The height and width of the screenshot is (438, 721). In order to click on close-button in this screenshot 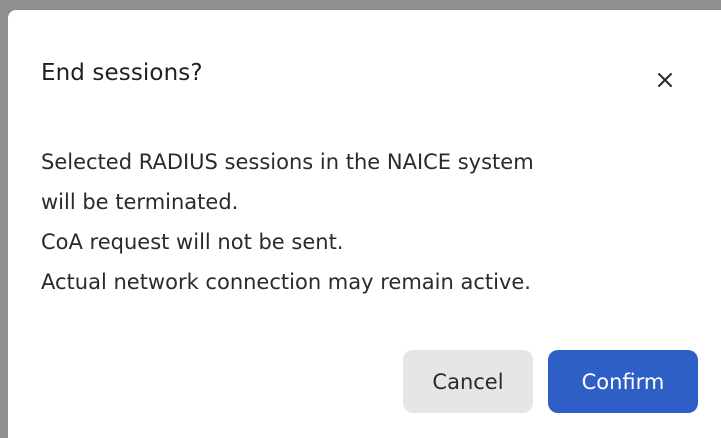, I will do `click(665, 80)`.